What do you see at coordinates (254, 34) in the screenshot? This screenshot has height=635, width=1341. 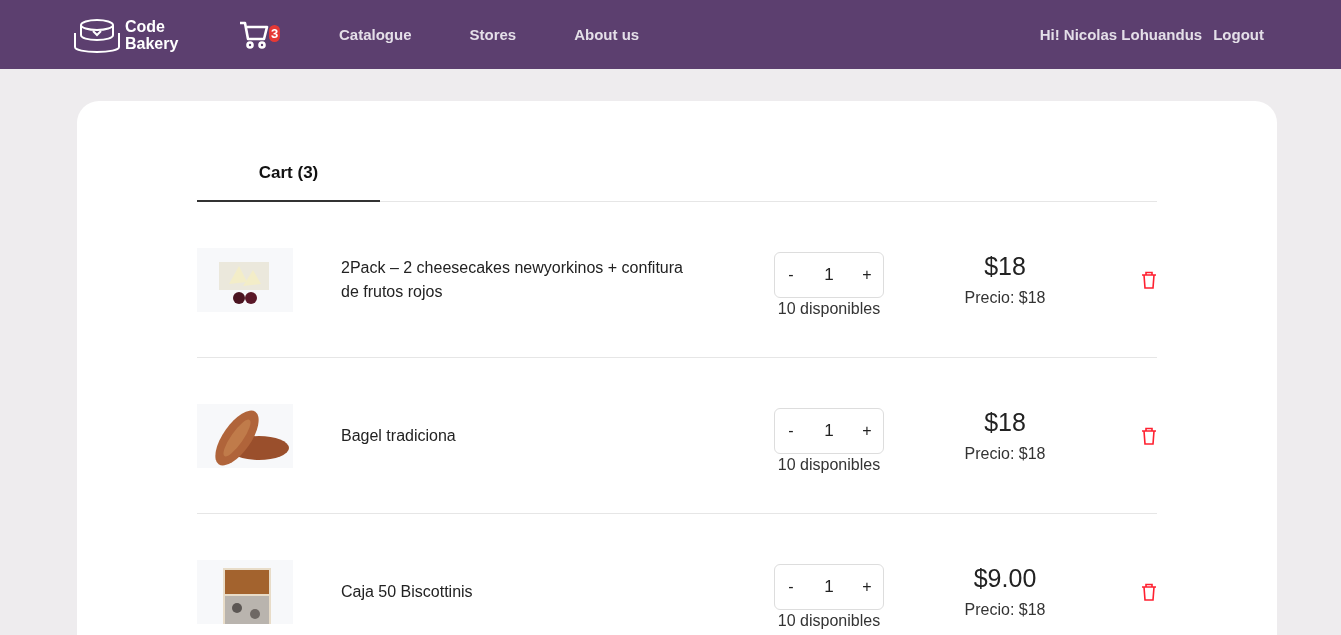 I see `cart-icon` at bounding box center [254, 34].